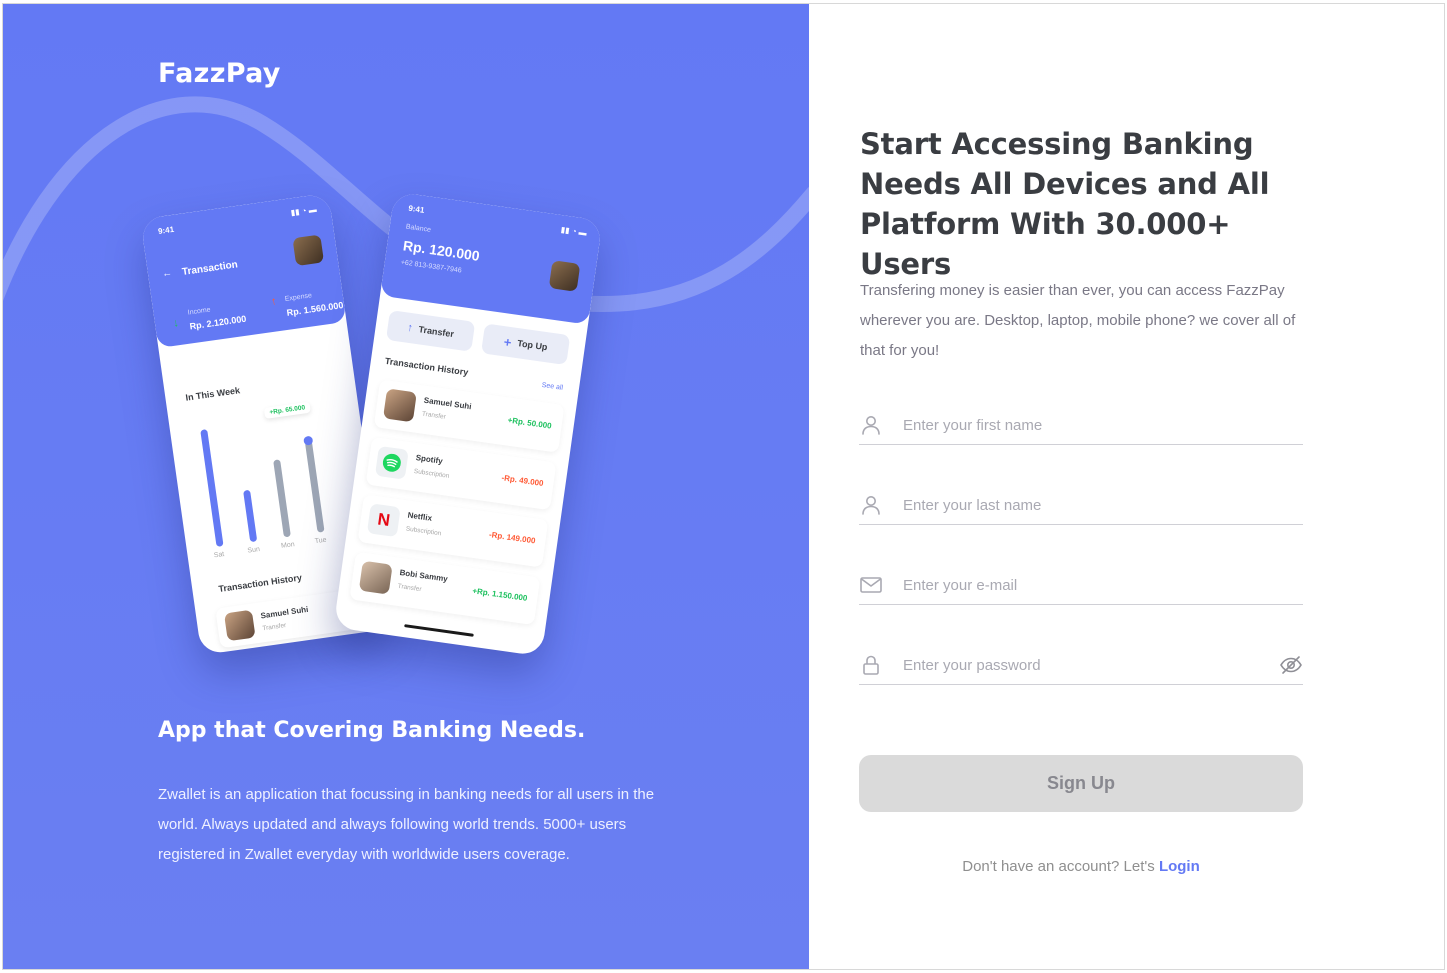  I want to click on transfer-label: Transfer, so click(436, 332).